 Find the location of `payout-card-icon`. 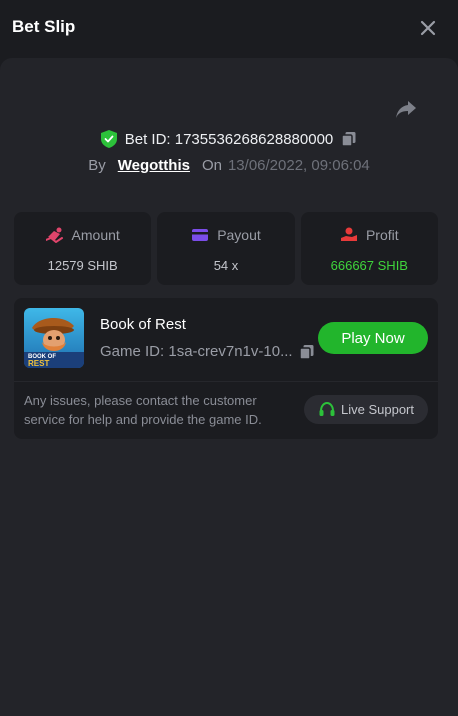

payout-card-icon is located at coordinates (200, 235).